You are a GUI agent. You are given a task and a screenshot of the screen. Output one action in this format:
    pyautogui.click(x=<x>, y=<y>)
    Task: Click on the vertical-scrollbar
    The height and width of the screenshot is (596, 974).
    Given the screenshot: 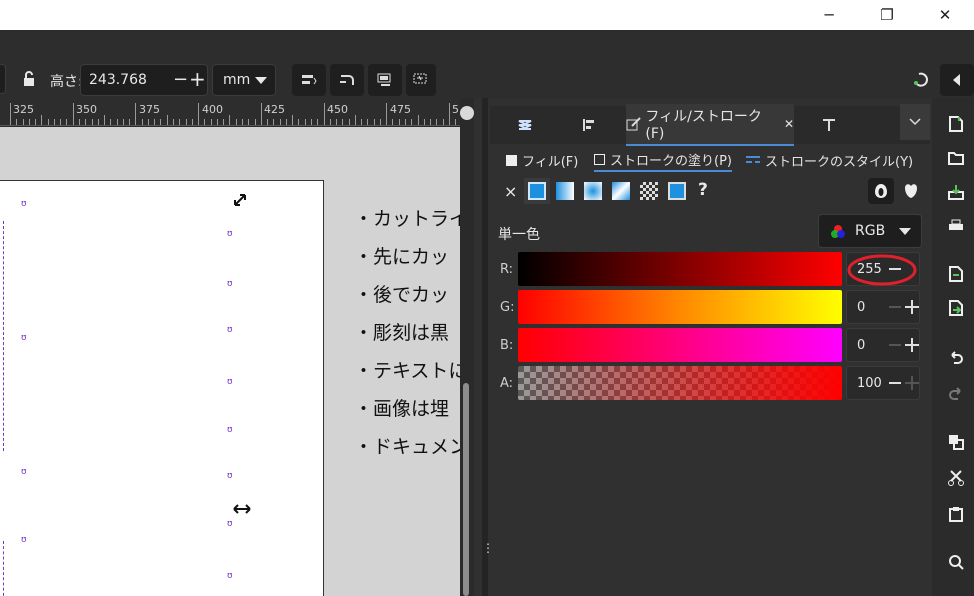 What is the action you would take?
    pyautogui.click(x=467, y=347)
    